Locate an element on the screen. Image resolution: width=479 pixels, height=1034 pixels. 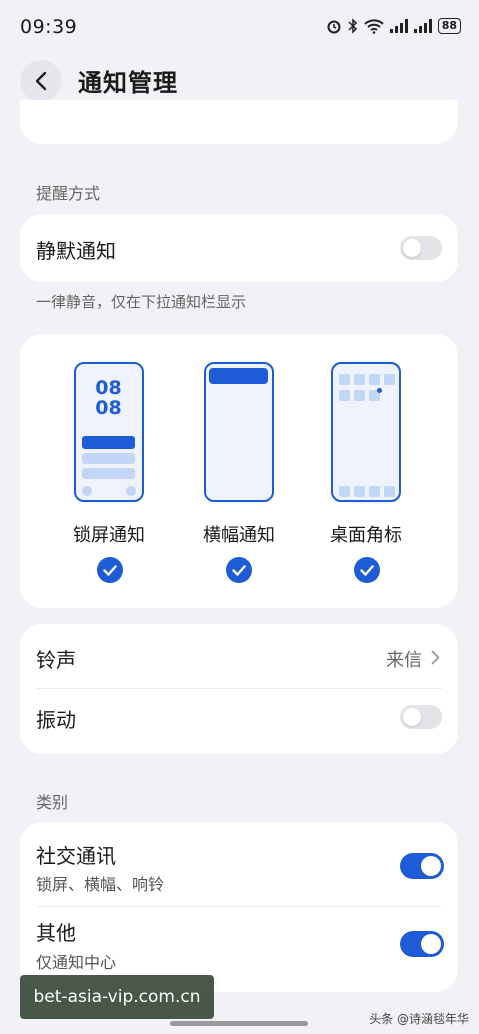
lockscreen-clock: 08 08 is located at coordinates (108, 398).